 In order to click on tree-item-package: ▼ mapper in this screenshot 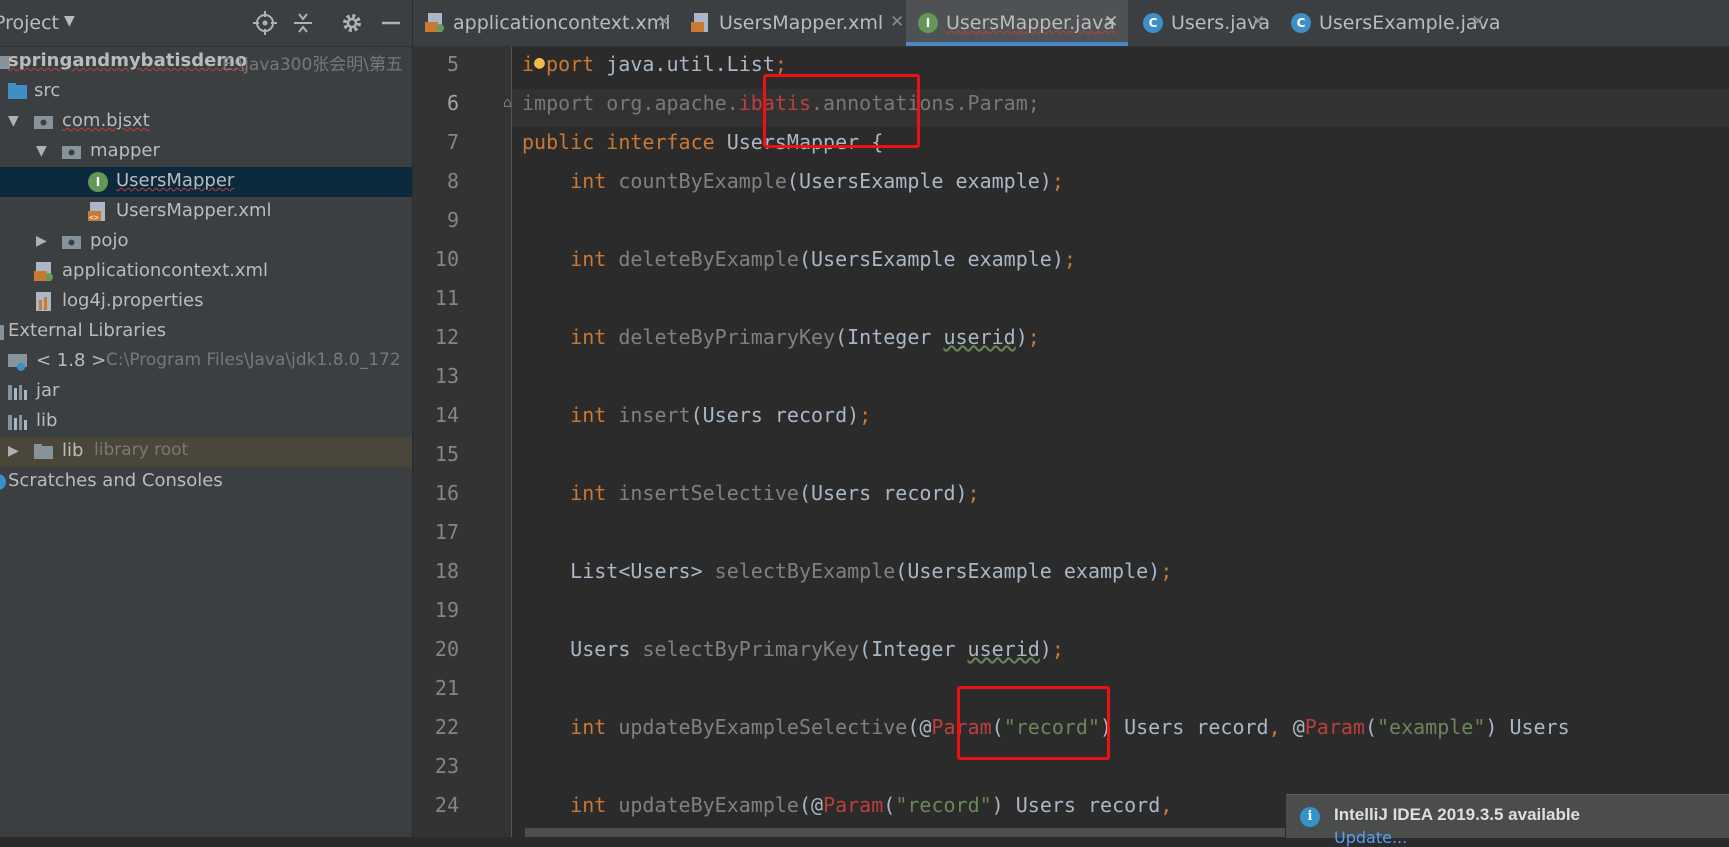, I will do `click(206, 152)`.